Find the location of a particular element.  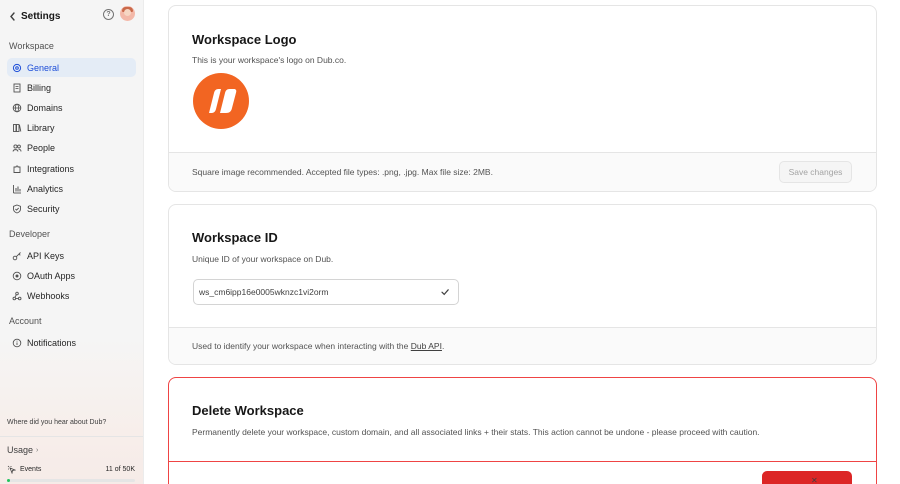

gear-icon is located at coordinates (16, 67).